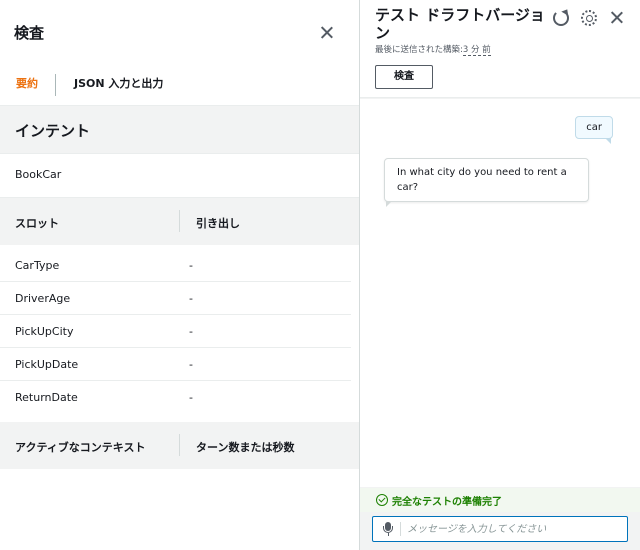 The width and height of the screenshot is (640, 550). I want to click on bot-message-bubble: In what city do you need to rent a car?, so click(486, 182).